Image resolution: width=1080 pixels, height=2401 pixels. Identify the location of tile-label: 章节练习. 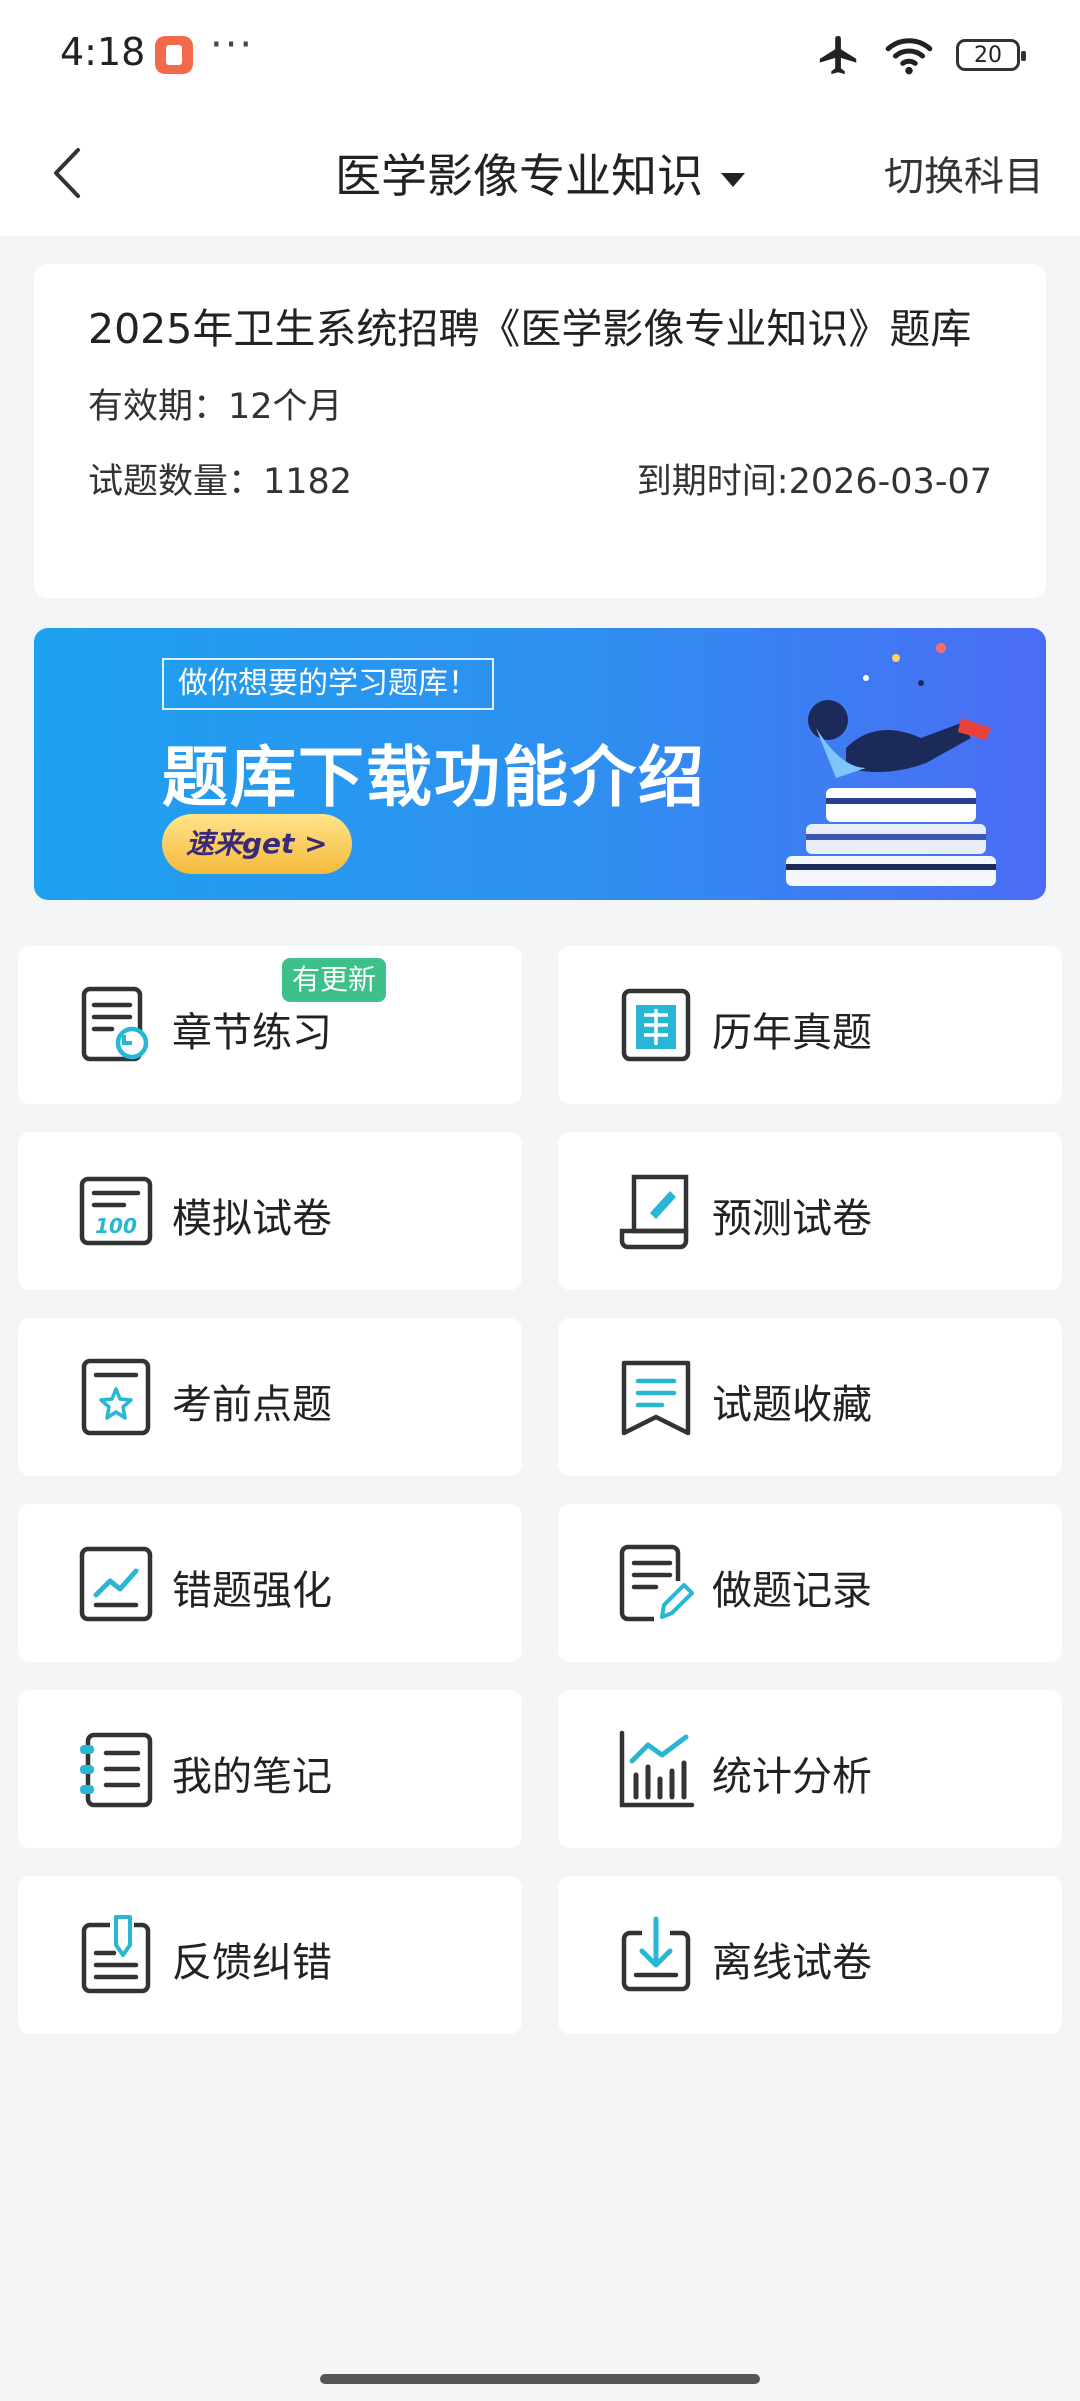
(252, 1033).